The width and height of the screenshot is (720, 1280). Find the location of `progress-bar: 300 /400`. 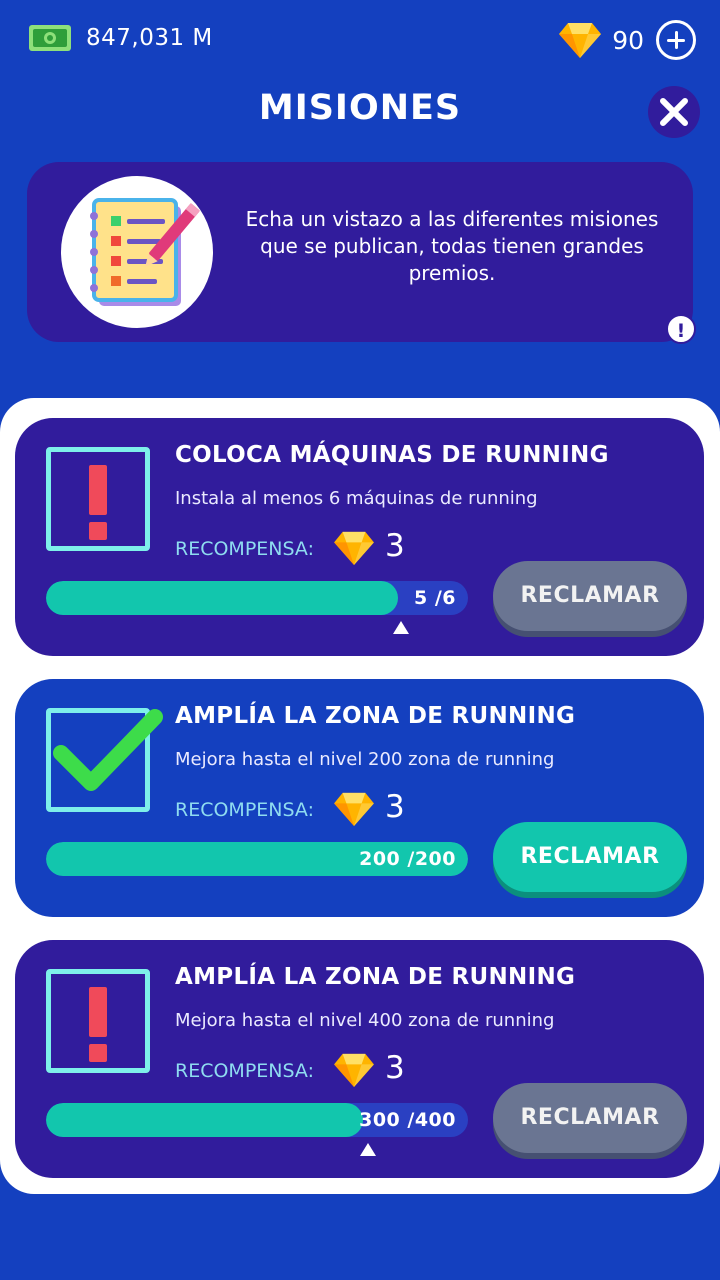

progress-bar: 300 /400 is located at coordinates (257, 1120).